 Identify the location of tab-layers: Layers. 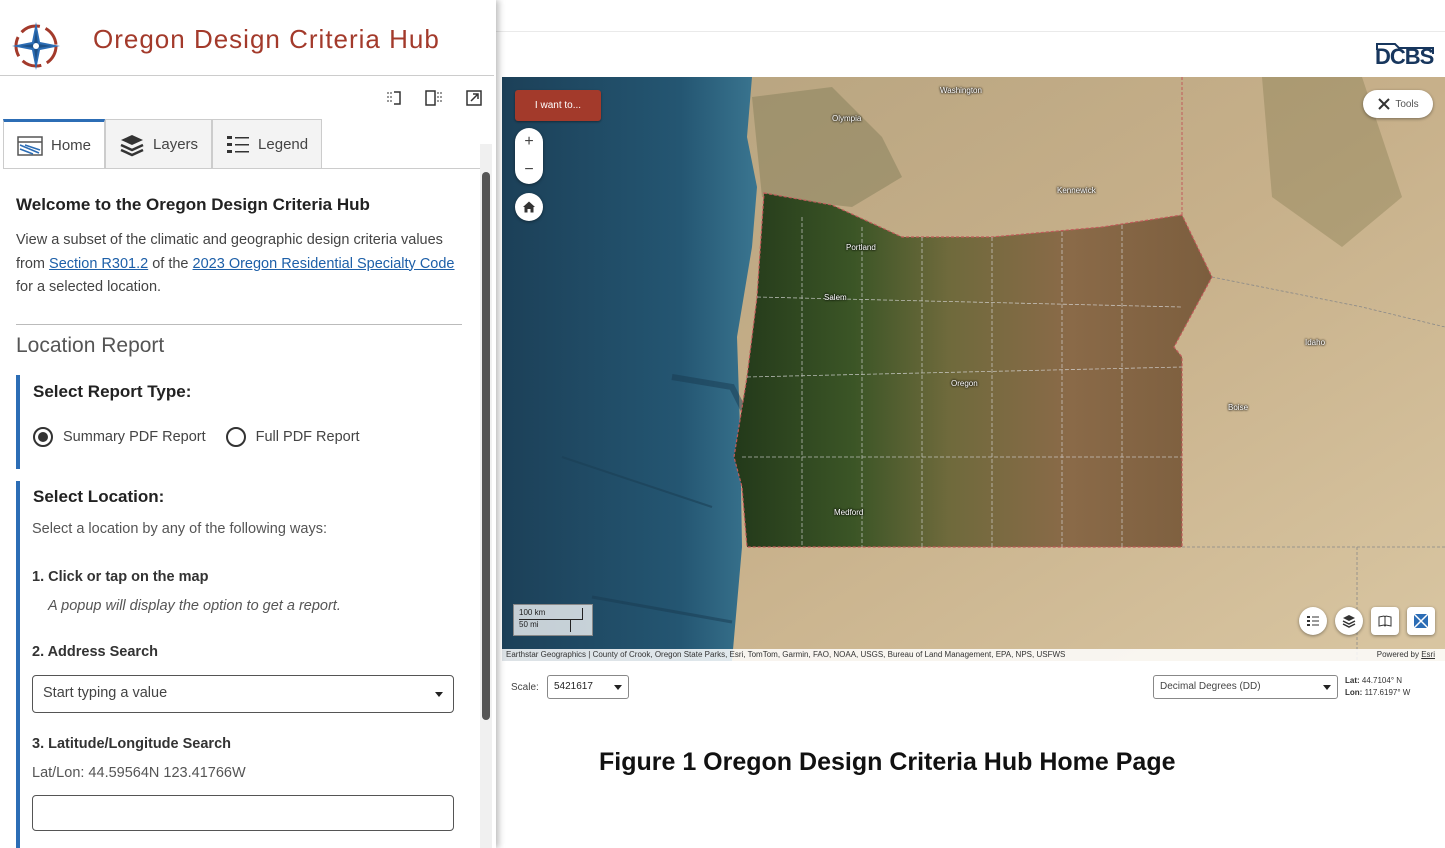
(159, 144).